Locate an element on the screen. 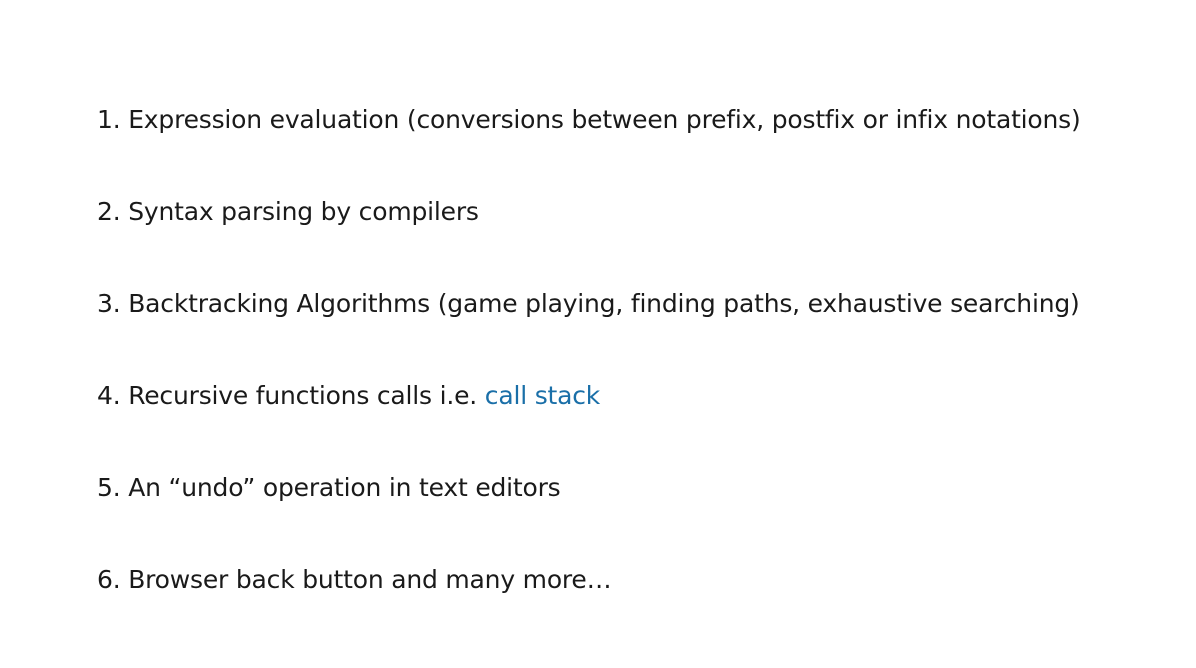  list-item: 2. Syntax parsing by compilers is located at coordinates (589, 236).